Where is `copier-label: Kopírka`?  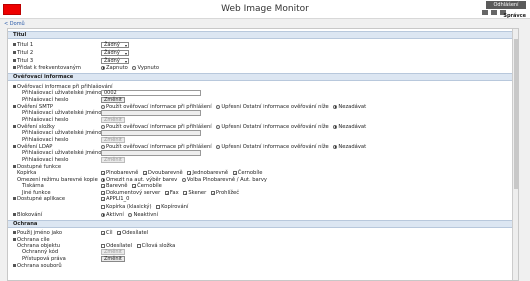 copier-label: Kopírka is located at coordinates (27, 173).